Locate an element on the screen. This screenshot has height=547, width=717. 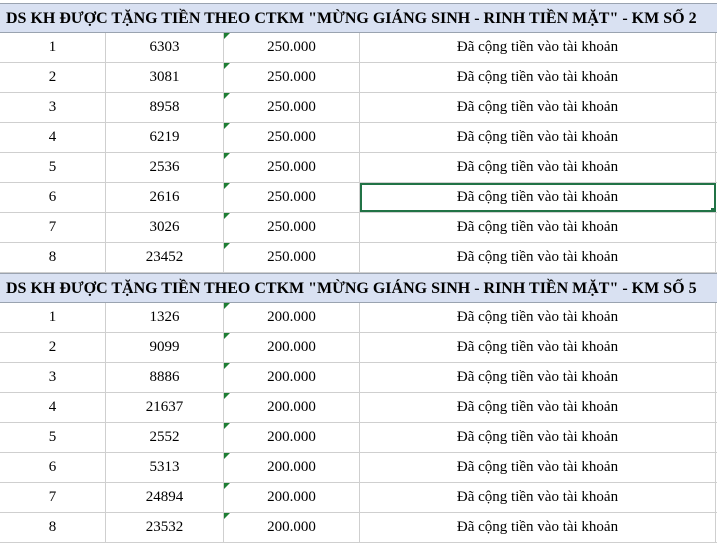
cell-customer-code: 2616 is located at coordinates (165, 197).